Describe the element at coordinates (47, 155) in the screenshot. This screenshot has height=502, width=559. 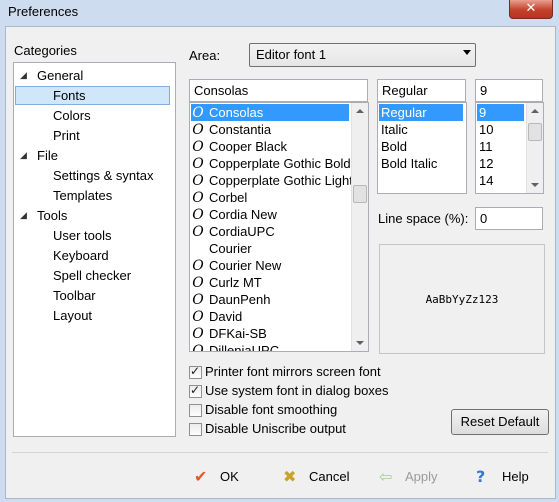
I see `tree-item-file: File` at that location.